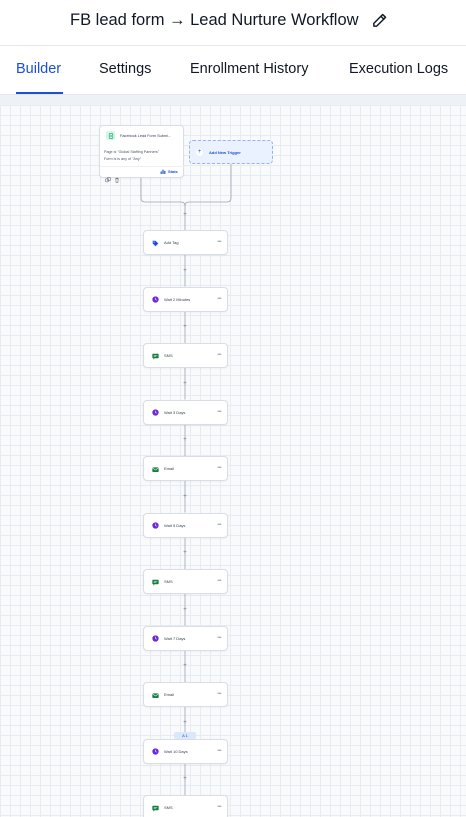 The image size is (466, 817). I want to click on active-tab-indicator, so click(39, 93).